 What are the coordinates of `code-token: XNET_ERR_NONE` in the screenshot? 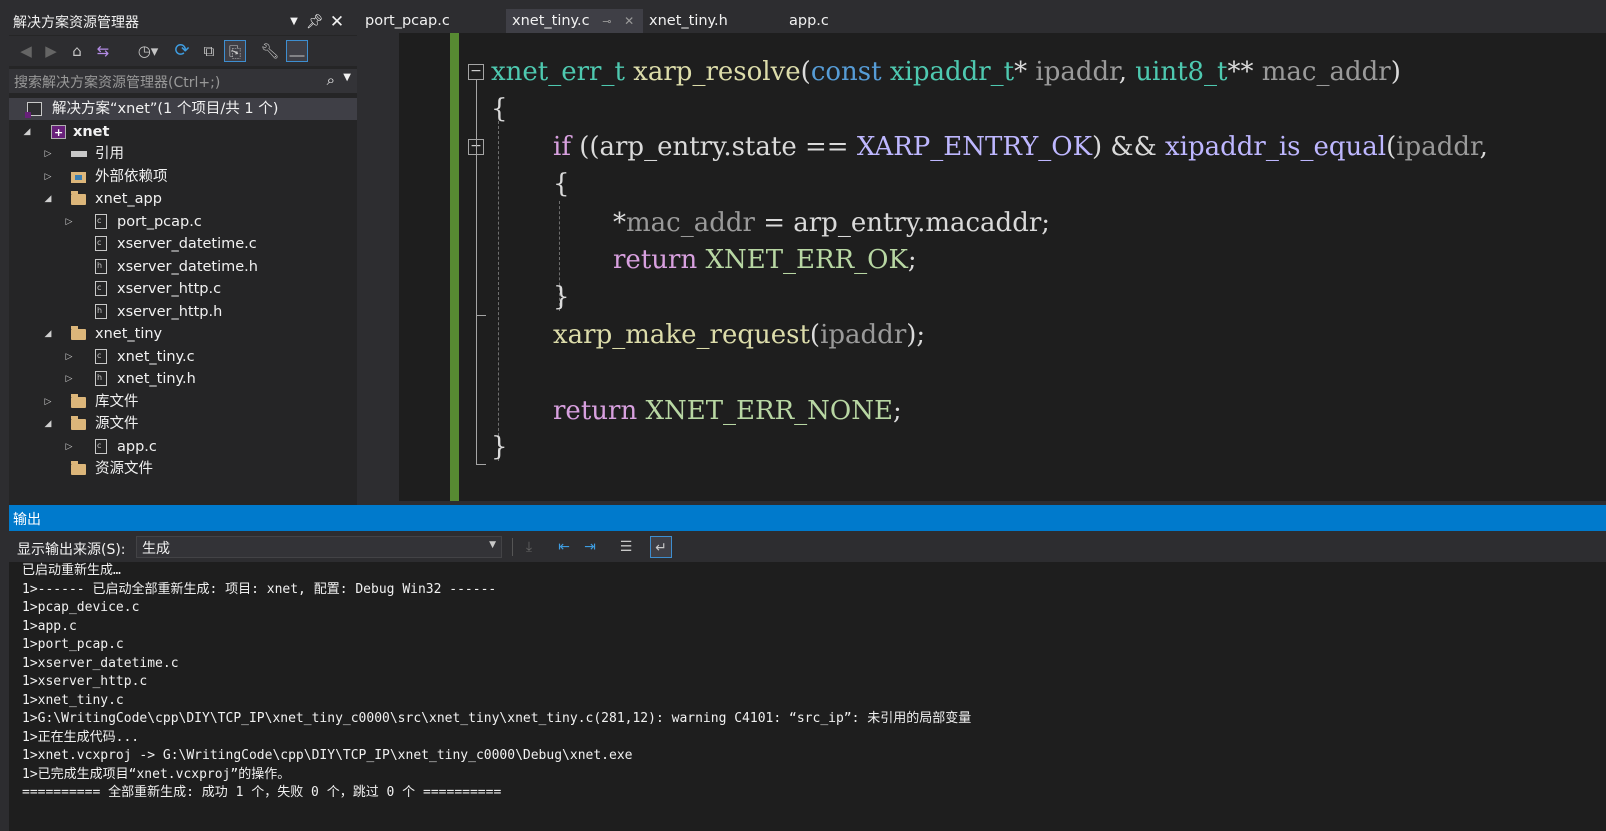 It's located at (769, 411).